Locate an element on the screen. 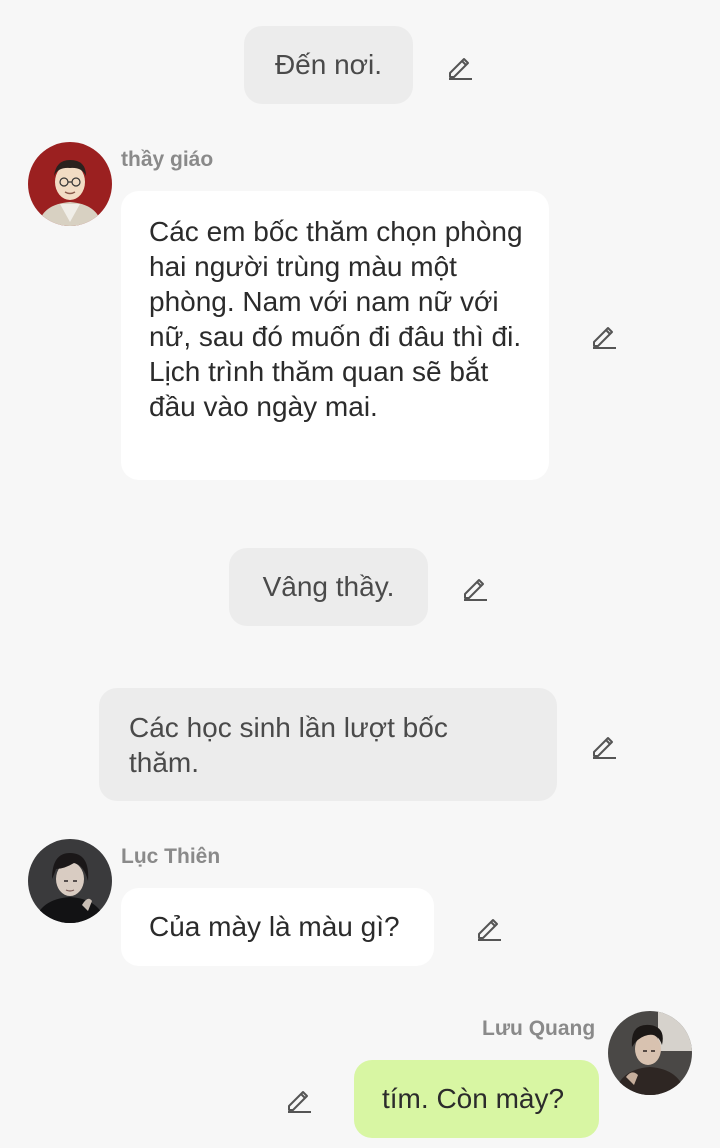 The image size is (720, 1148). narration-bubble: Các học sinh lần lượt bốc thăm. is located at coordinates (328, 744).